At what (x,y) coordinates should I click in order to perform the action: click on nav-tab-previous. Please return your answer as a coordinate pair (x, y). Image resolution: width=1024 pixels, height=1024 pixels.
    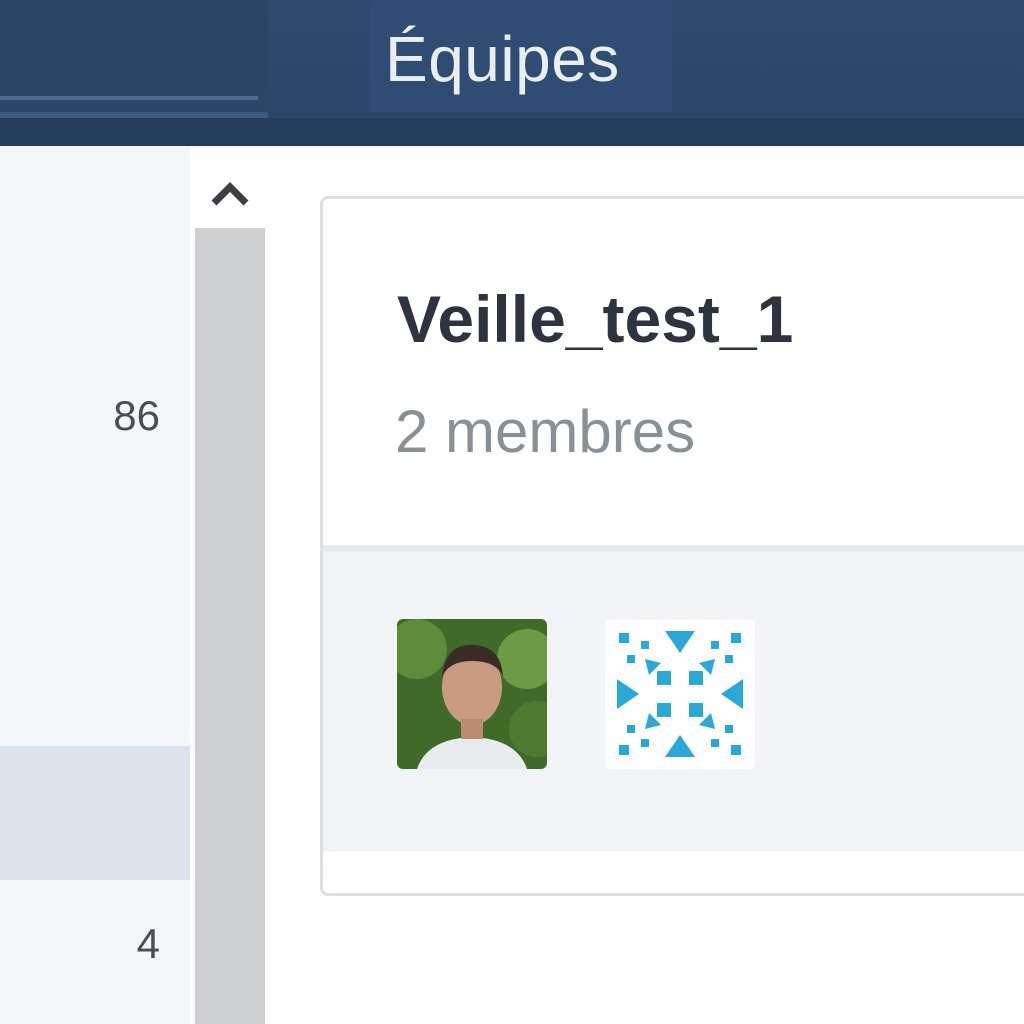
    Looking at the image, I should click on (134, 59).